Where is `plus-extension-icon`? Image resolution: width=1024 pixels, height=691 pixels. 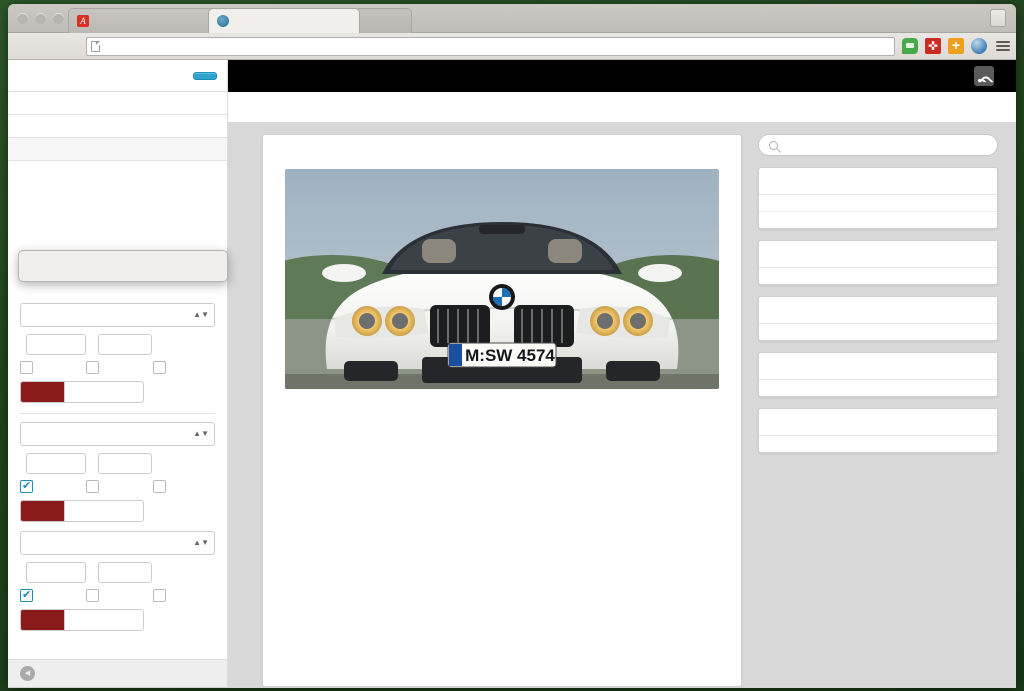
plus-extension-icon is located at coordinates (956, 46).